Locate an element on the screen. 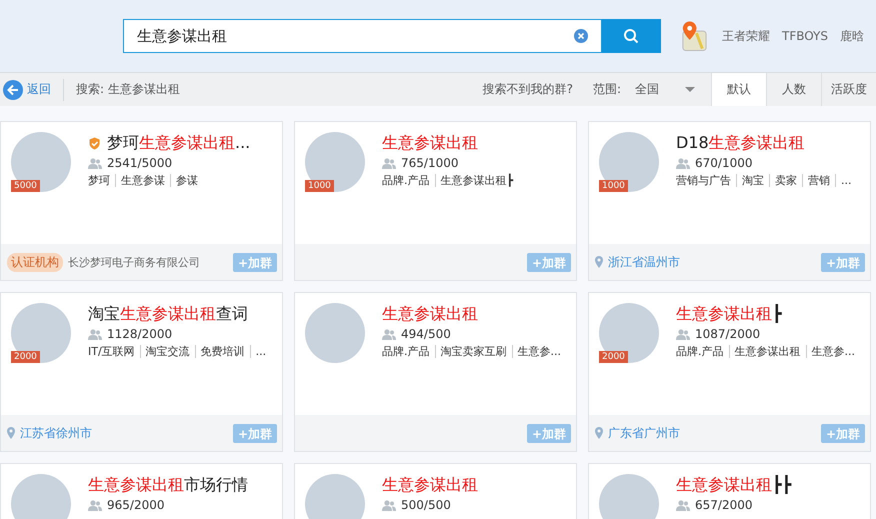 Image resolution: width=876 pixels, height=519 pixels. hot-search-link: 鹿晗 is located at coordinates (852, 36).